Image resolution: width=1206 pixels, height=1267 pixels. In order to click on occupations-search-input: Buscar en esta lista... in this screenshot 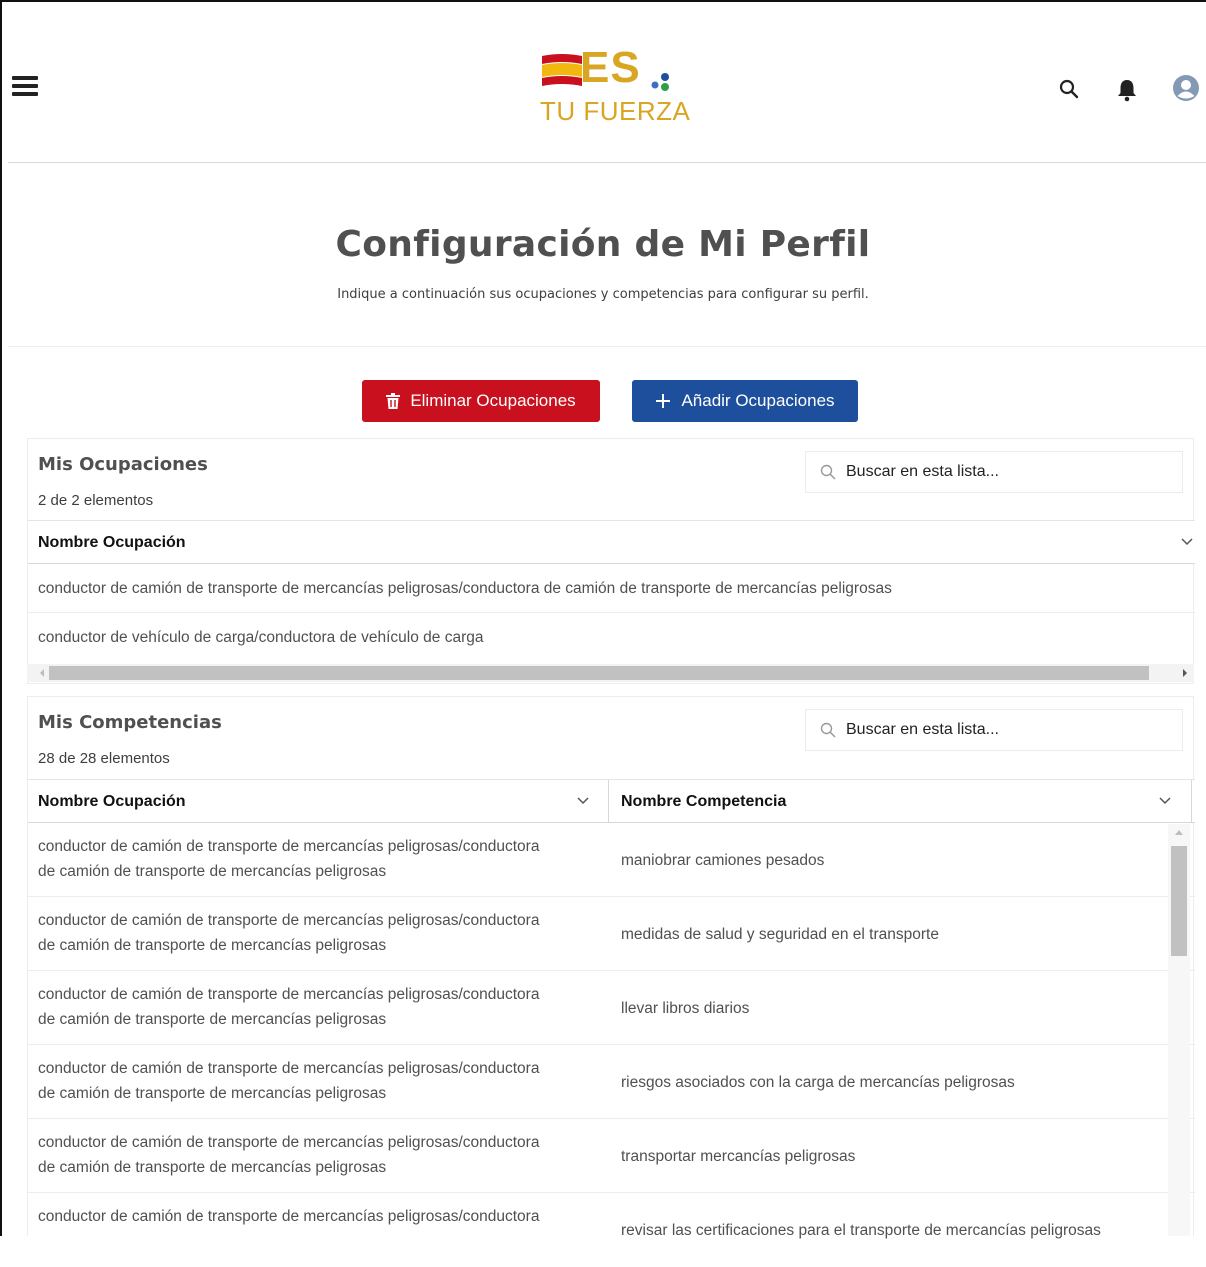, I will do `click(994, 472)`.